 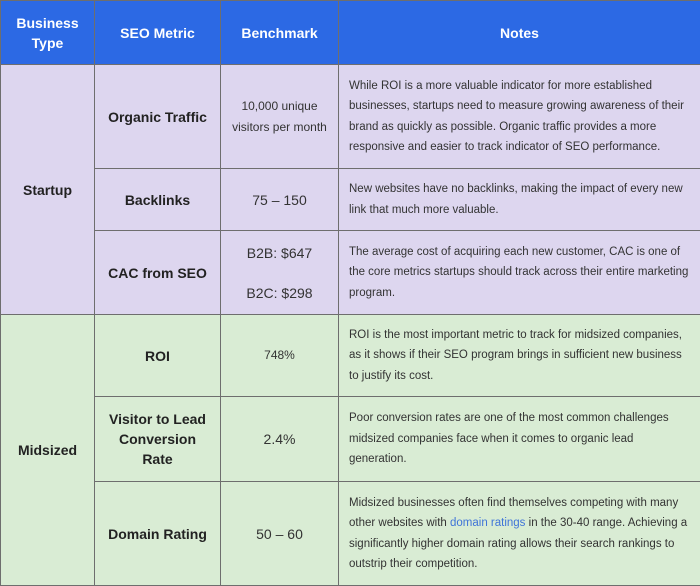 I want to click on metric-cell: Organic Traffic, so click(x=158, y=117).